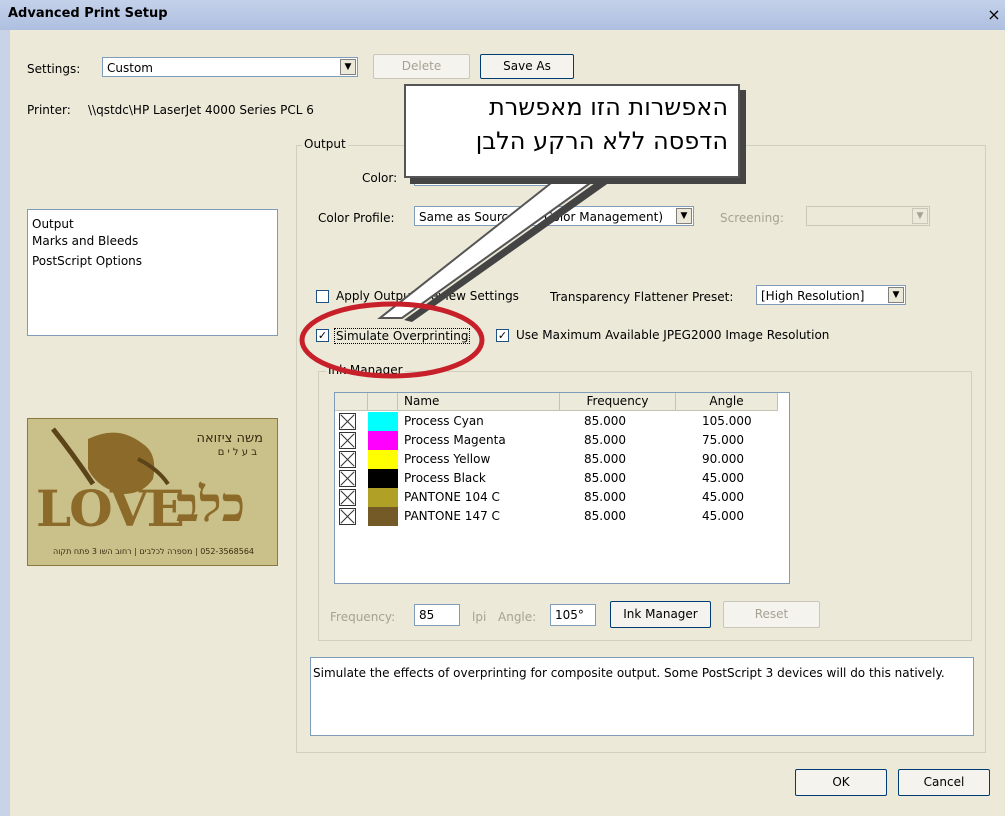 The width and height of the screenshot is (1005, 816). I want to click on red-circle-highlight, so click(392, 340).